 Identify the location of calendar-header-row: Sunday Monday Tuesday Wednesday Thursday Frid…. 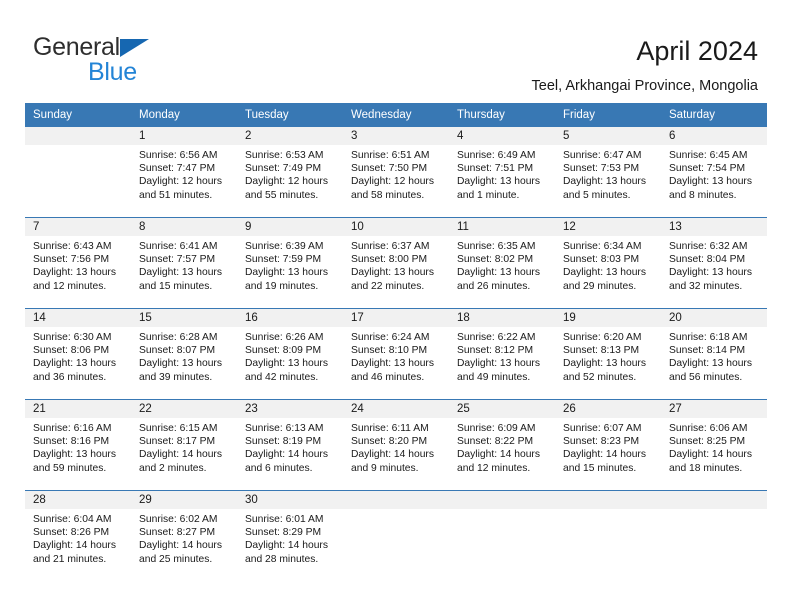
(396, 115).